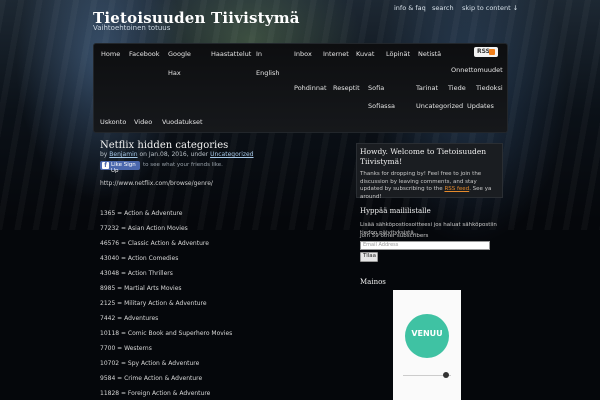 The width and height of the screenshot is (600, 400). I want to click on nav-item-uskonto: Uskonto, so click(113, 122).